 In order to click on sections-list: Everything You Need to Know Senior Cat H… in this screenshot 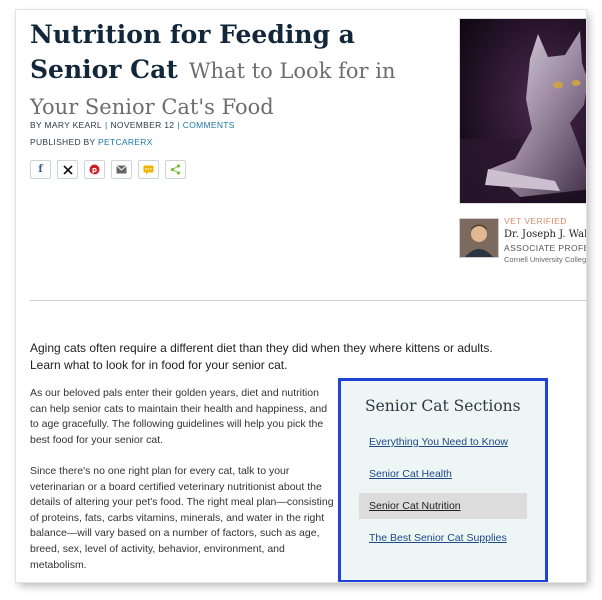, I will do `click(443, 493)`.